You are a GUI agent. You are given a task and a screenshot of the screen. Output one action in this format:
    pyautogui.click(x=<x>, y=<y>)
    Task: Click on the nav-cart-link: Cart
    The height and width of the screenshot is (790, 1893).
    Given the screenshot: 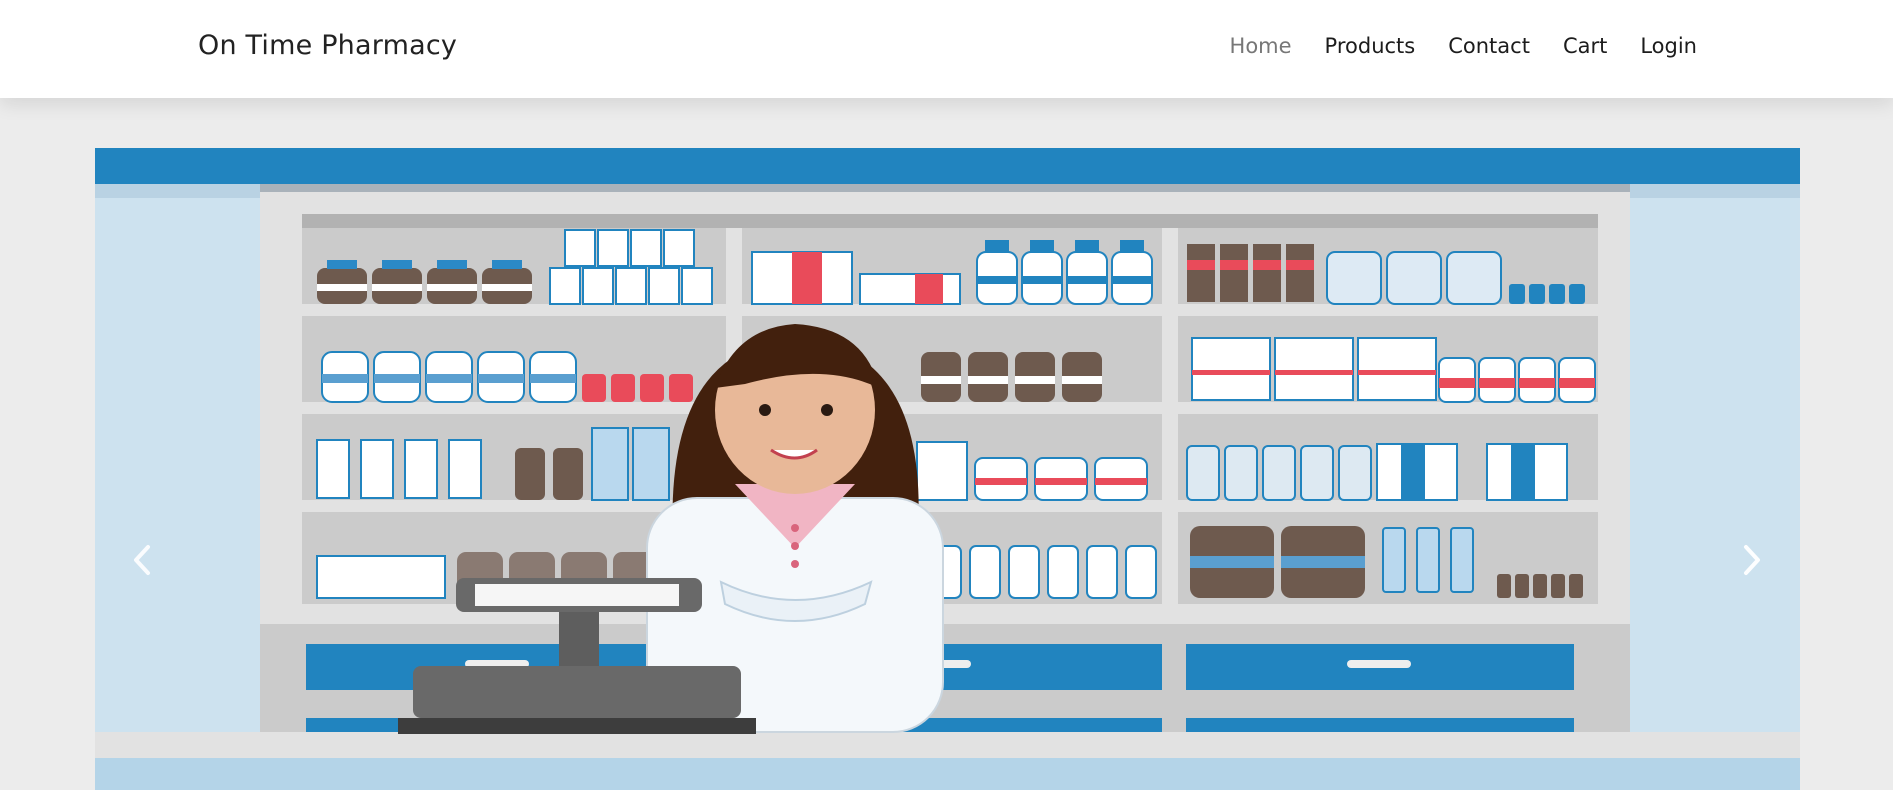 What is the action you would take?
    pyautogui.click(x=1585, y=46)
    